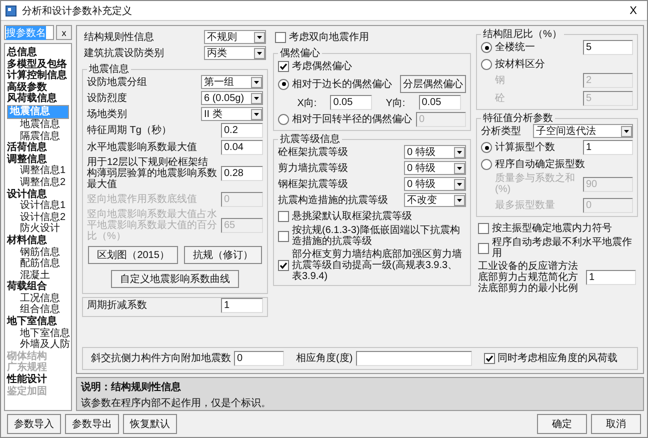 The image size is (648, 438). What do you see at coordinates (232, 82) in the screenshot?
I see `dropdown: 第一组` at bounding box center [232, 82].